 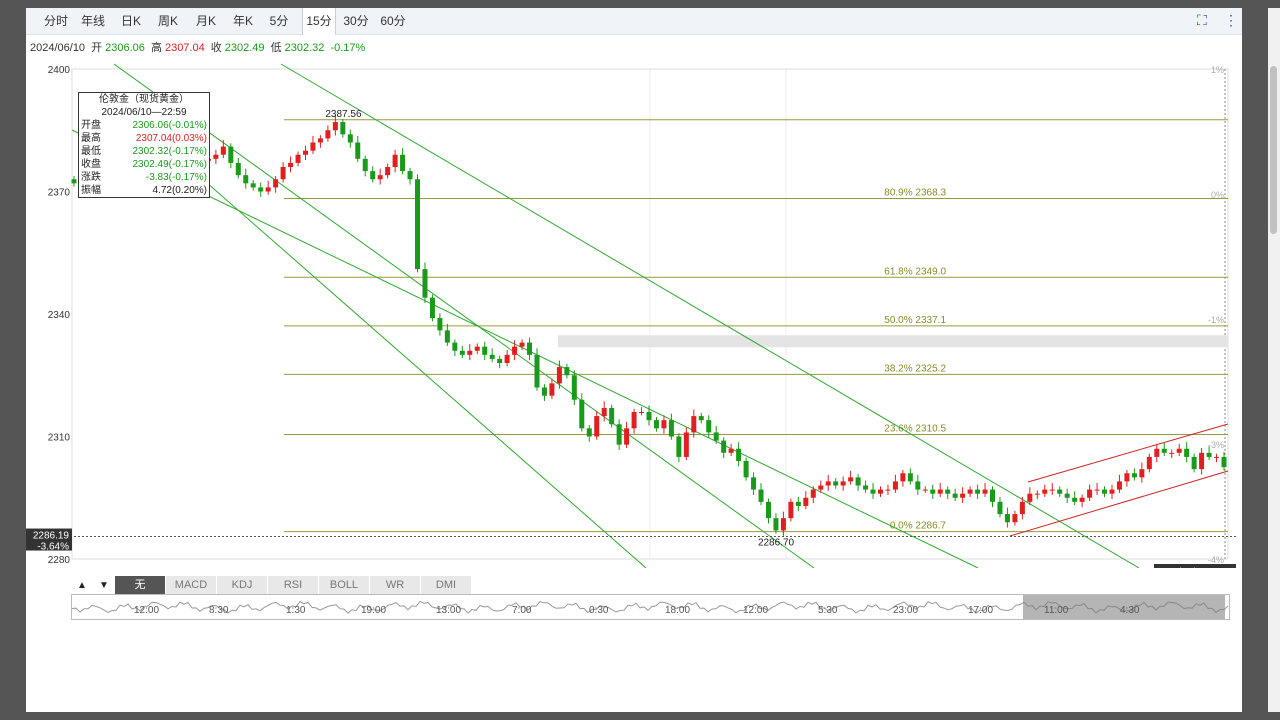 What do you see at coordinates (395, 585) in the screenshot?
I see `indicator-tab-5: WR` at bounding box center [395, 585].